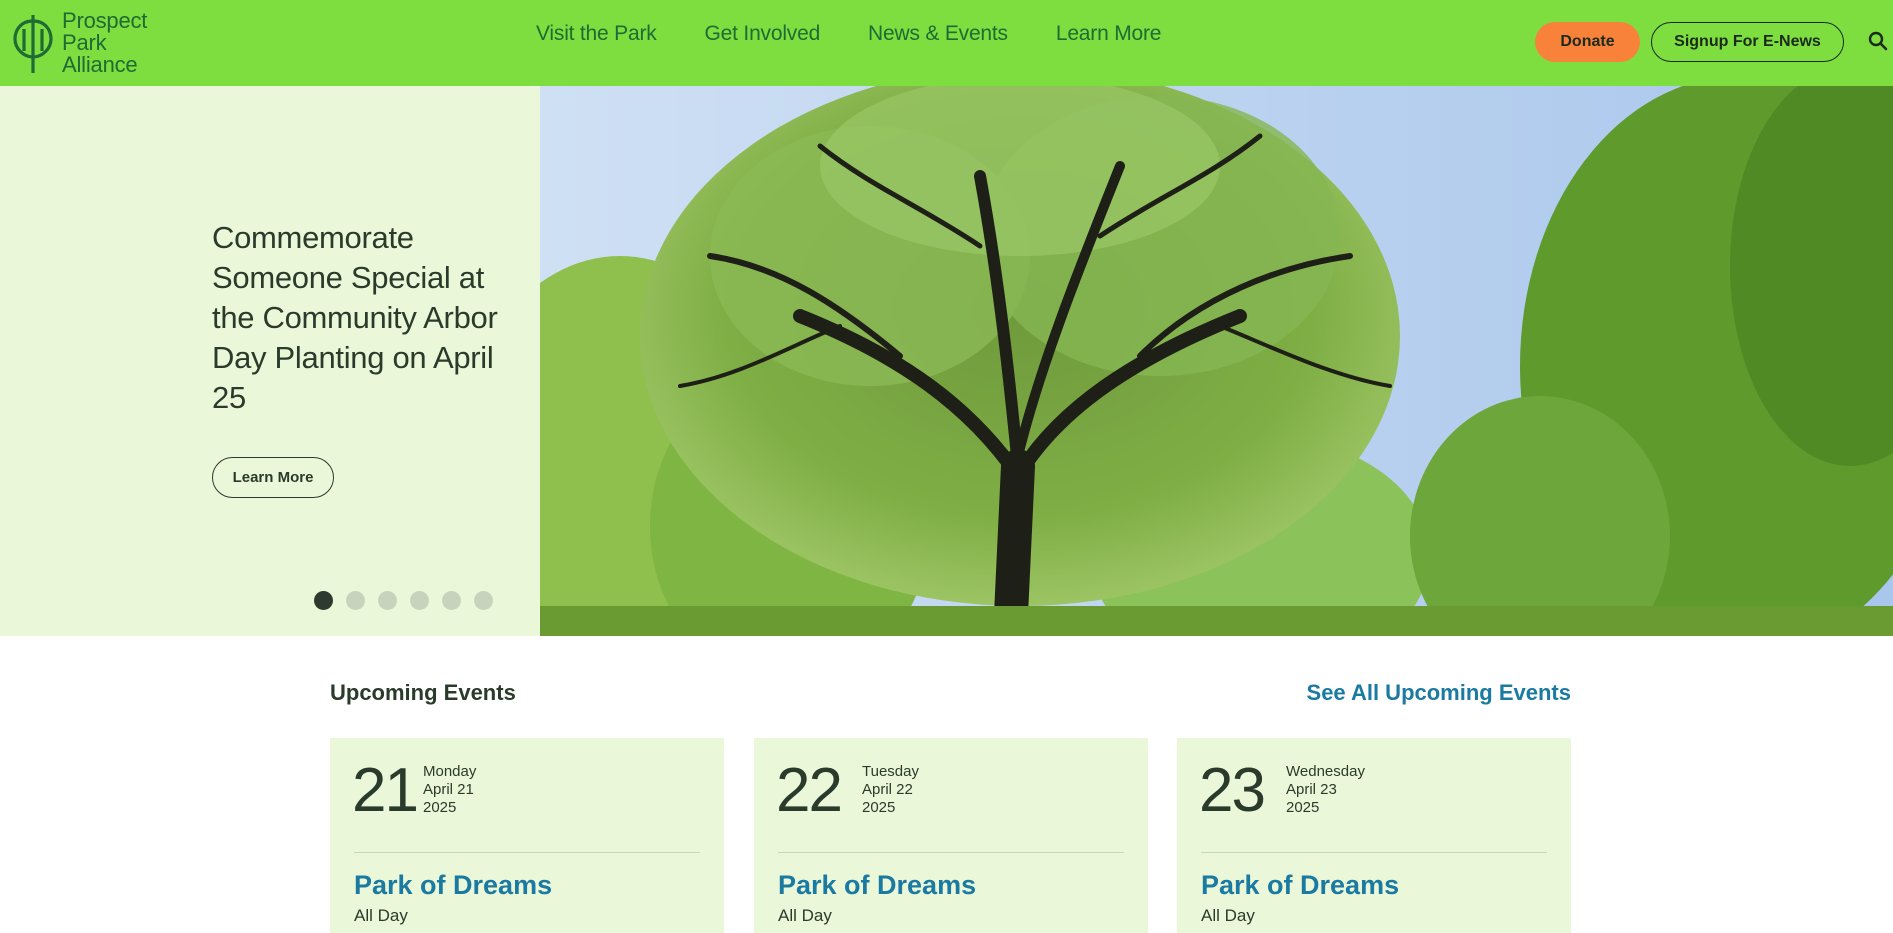  What do you see at coordinates (450, 771) in the screenshot?
I see `event-weekday: Monday` at bounding box center [450, 771].